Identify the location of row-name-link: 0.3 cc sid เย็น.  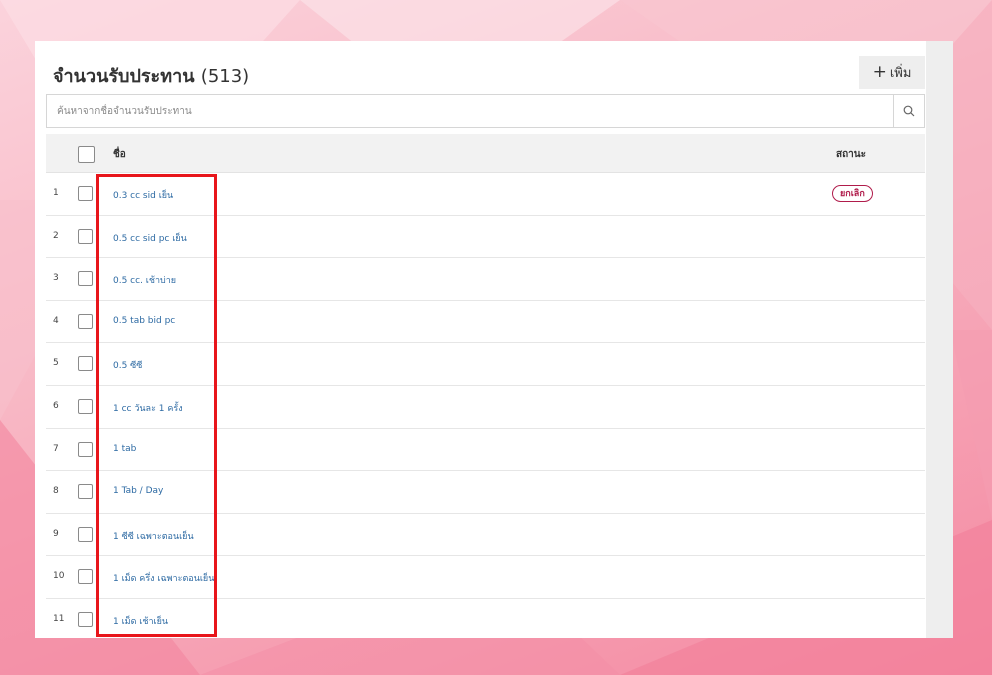
(143, 195).